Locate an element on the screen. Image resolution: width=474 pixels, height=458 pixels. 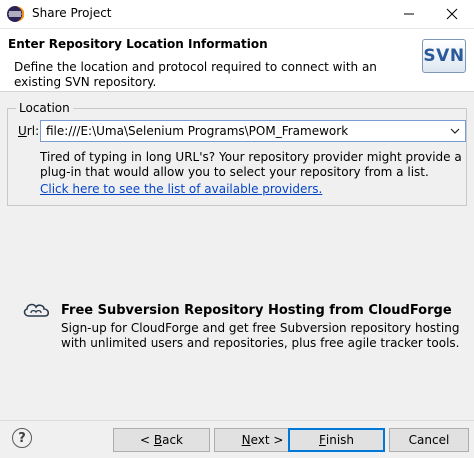
close-button is located at coordinates (452, 14).